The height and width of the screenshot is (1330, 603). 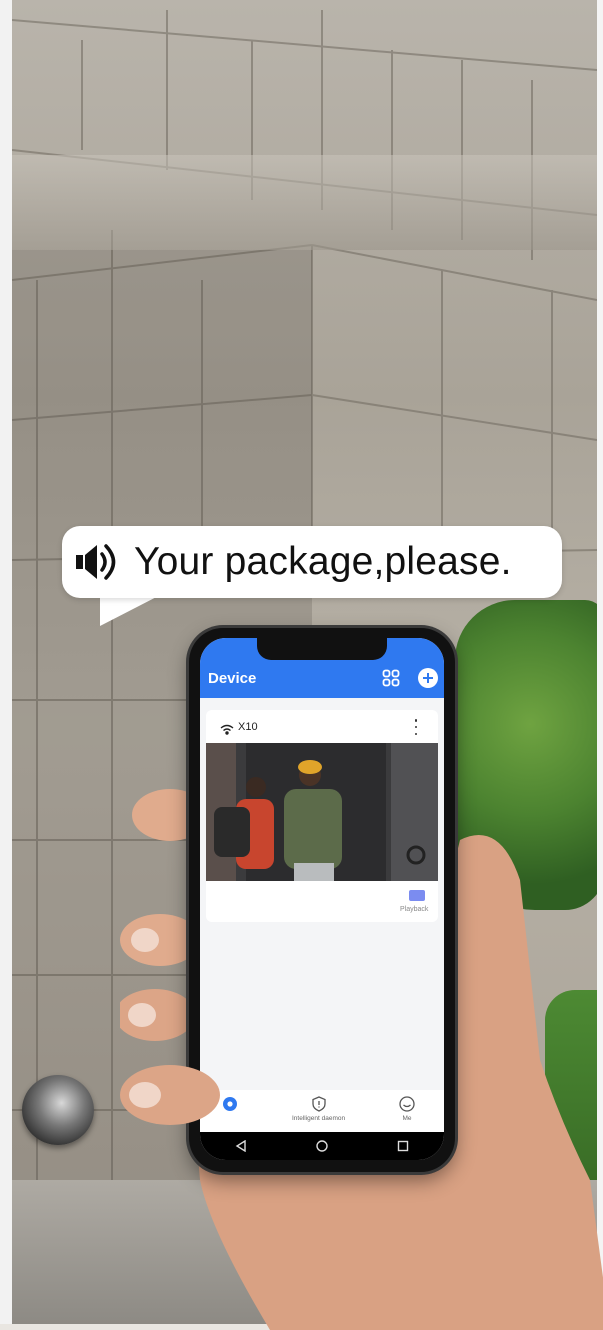 I want to click on bottom-tab-bar: Intelligent daemon Me, so click(x=322, y=1111).